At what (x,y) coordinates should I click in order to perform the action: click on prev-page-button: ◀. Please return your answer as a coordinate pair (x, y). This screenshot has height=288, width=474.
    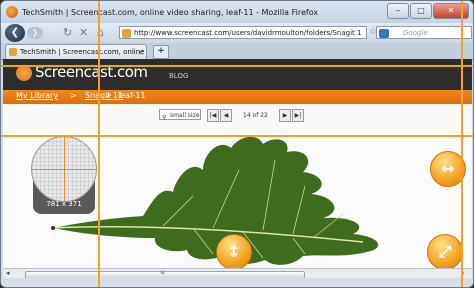
    Looking at the image, I should click on (226, 115).